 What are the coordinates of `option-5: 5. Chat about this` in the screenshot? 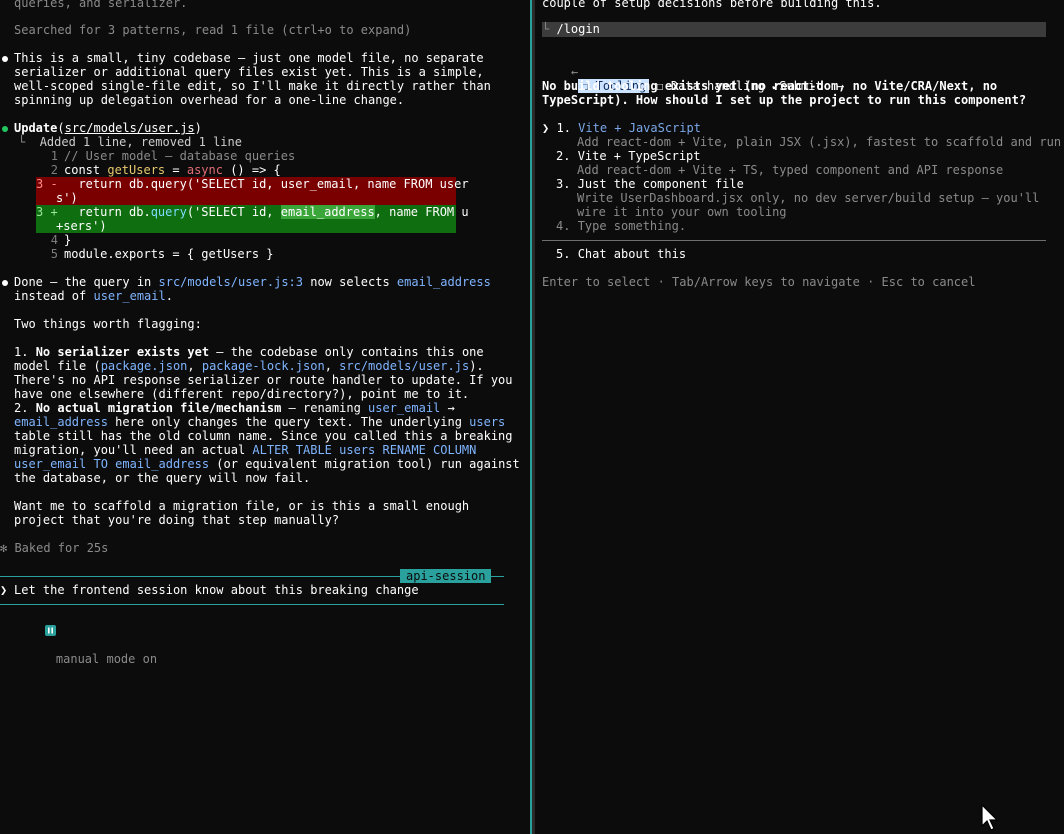 It's located at (621, 254).